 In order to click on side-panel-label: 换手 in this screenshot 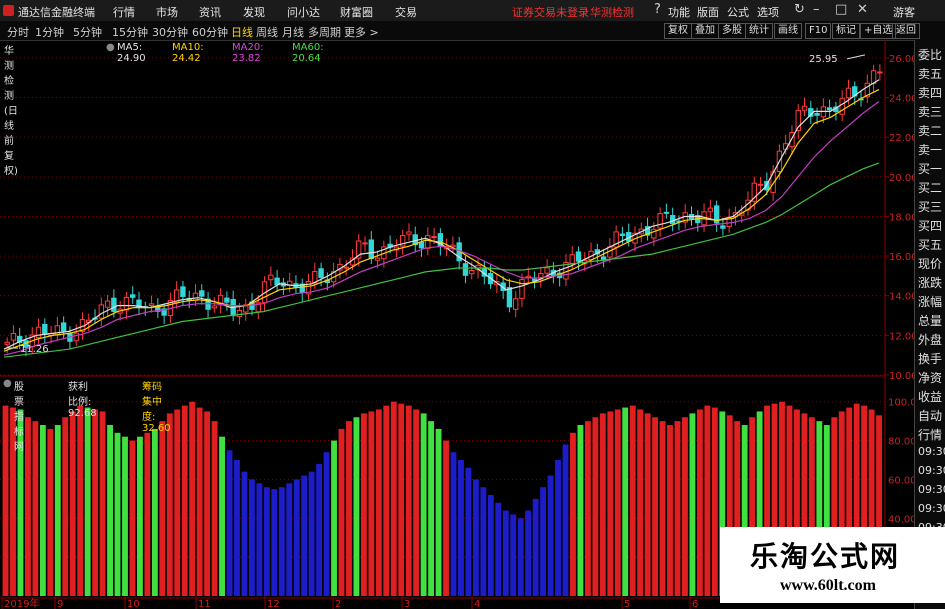, I will do `click(930, 359)`.